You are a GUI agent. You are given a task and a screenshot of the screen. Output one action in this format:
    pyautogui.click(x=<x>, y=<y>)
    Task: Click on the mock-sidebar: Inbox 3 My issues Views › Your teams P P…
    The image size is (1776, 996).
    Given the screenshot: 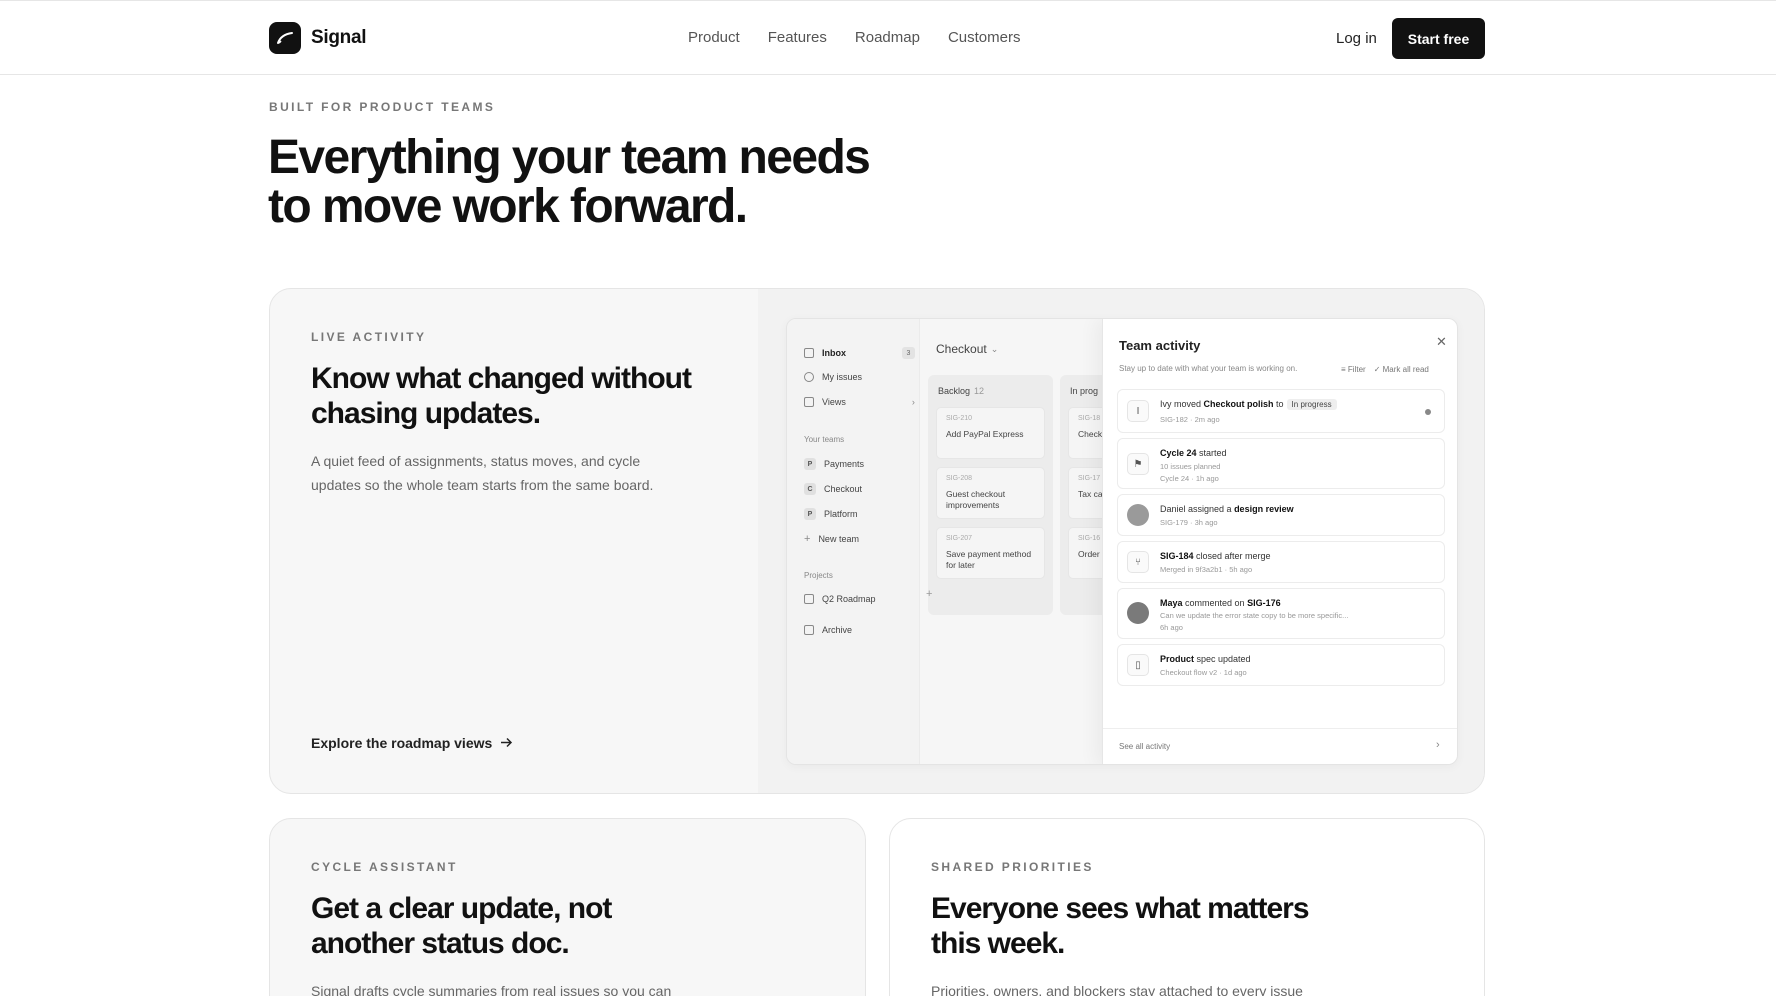 What is the action you would take?
    pyautogui.click(x=853, y=541)
    